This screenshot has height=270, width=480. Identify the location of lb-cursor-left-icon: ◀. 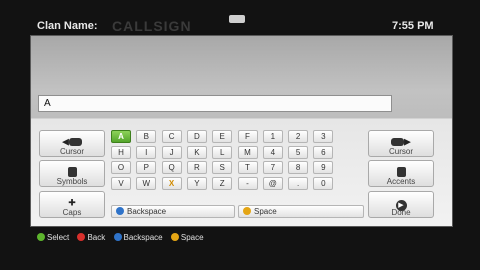
(72, 140).